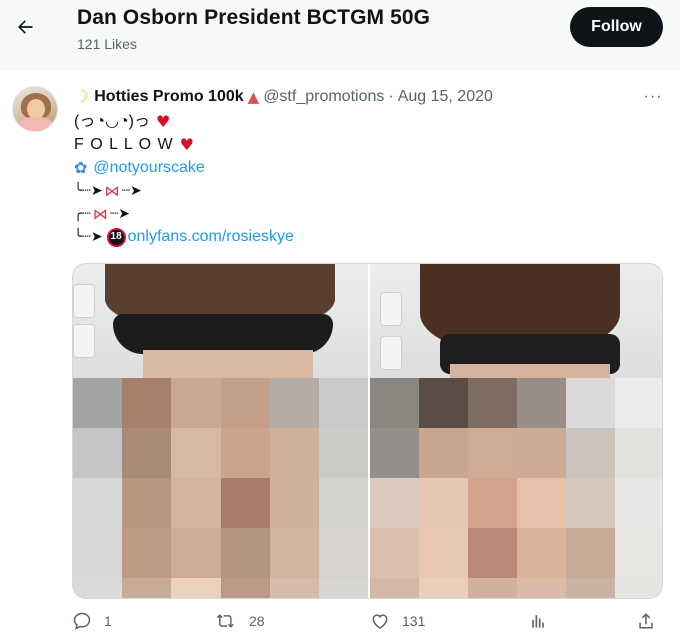 The image size is (680, 644). What do you see at coordinates (82, 97) in the screenshot?
I see `crescent-moon-icon: ☽` at bounding box center [82, 97].